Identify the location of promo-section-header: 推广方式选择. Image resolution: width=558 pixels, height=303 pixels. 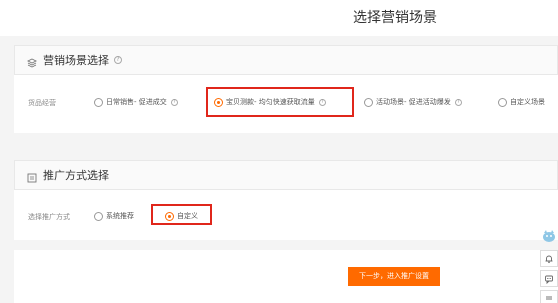
(286, 175).